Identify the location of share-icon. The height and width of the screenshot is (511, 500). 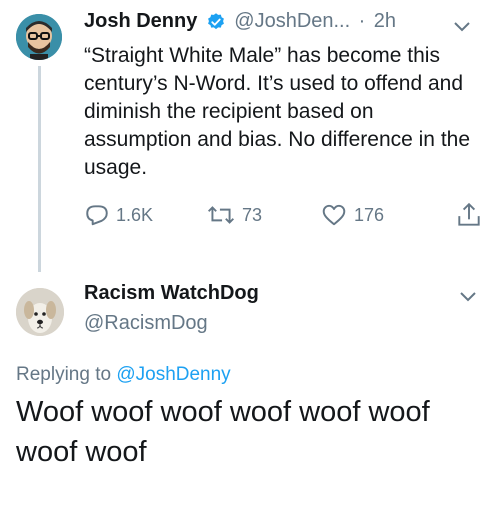
(469, 214).